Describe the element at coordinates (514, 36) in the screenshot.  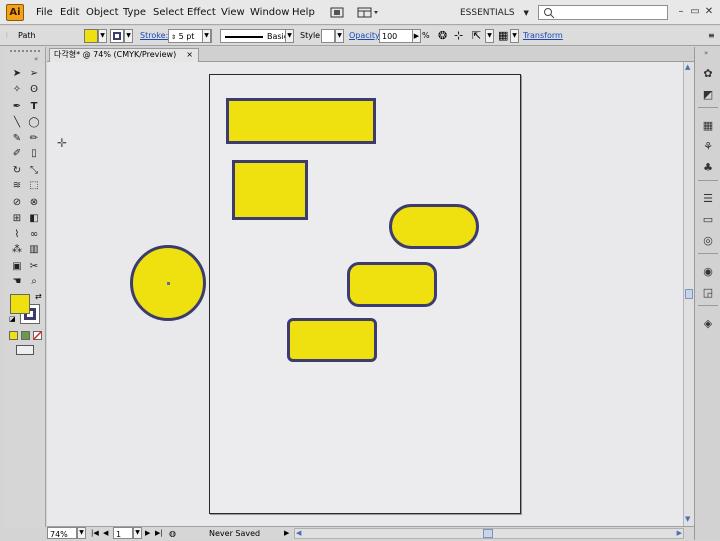
I see `isolate-dropdown: ▼` at that location.